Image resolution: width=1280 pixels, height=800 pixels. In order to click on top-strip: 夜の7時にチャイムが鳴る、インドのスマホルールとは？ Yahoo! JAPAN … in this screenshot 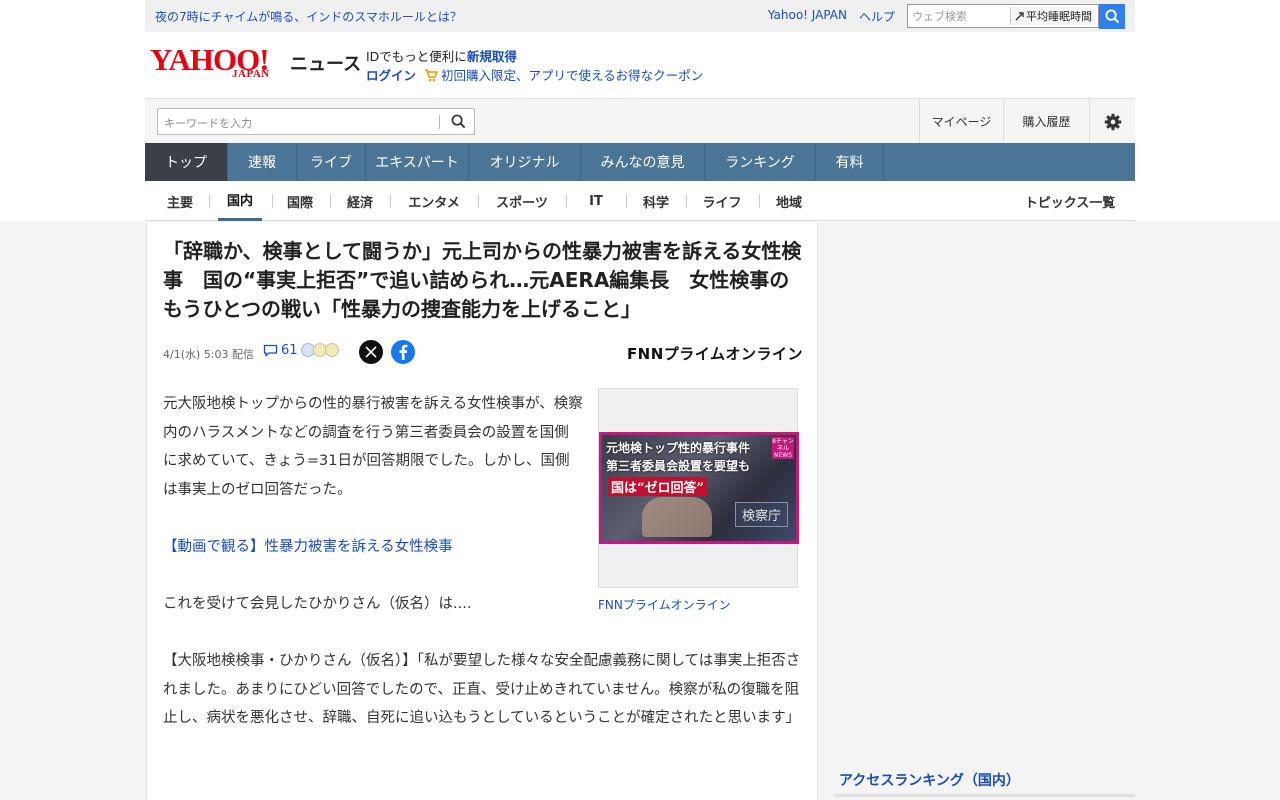, I will do `click(640, 16)`.